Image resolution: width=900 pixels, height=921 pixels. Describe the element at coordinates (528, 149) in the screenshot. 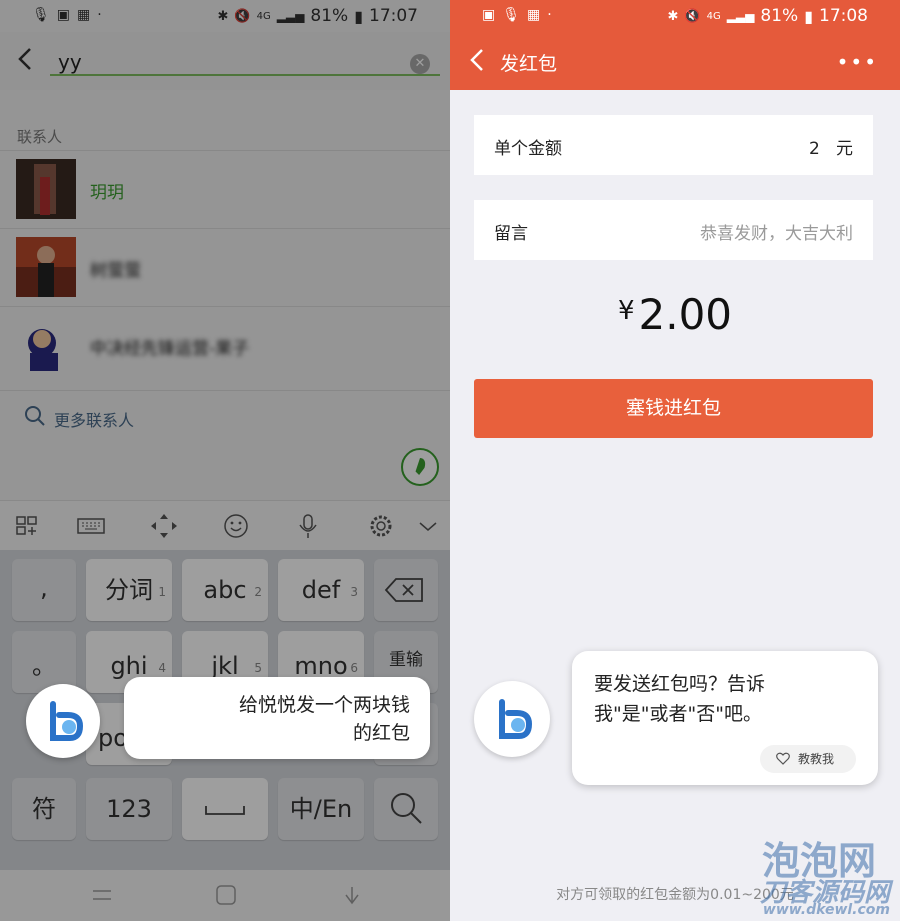

I see `amount-label: 单个金额` at that location.